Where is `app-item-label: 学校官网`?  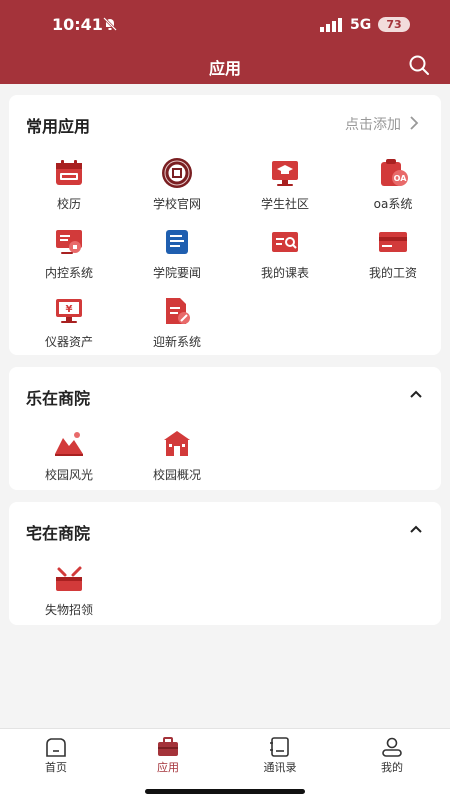 app-item-label: 学校官网 is located at coordinates (176, 204).